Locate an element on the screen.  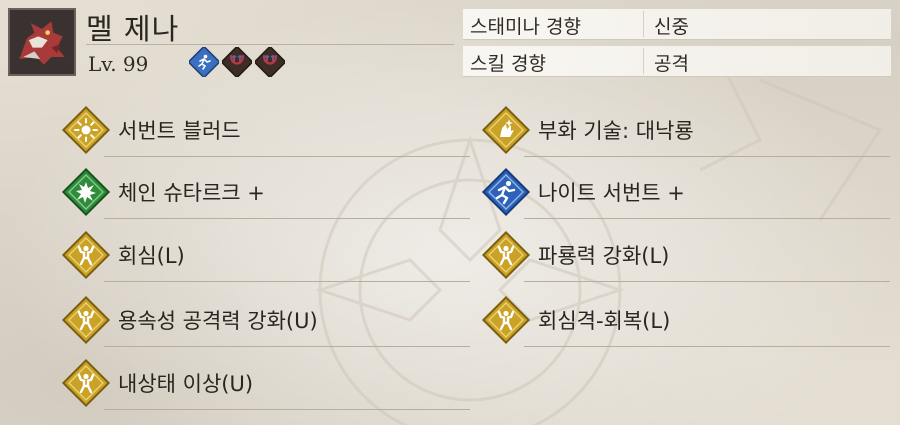
skill-label: 용속성 공격력 강화(U) is located at coordinates (218, 321).